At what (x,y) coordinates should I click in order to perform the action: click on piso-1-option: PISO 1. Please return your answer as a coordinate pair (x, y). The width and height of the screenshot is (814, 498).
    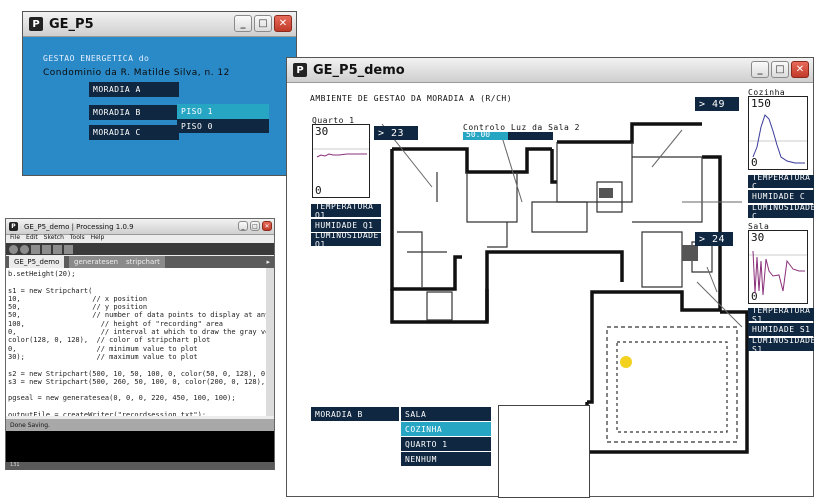
    Looking at the image, I should click on (223, 111).